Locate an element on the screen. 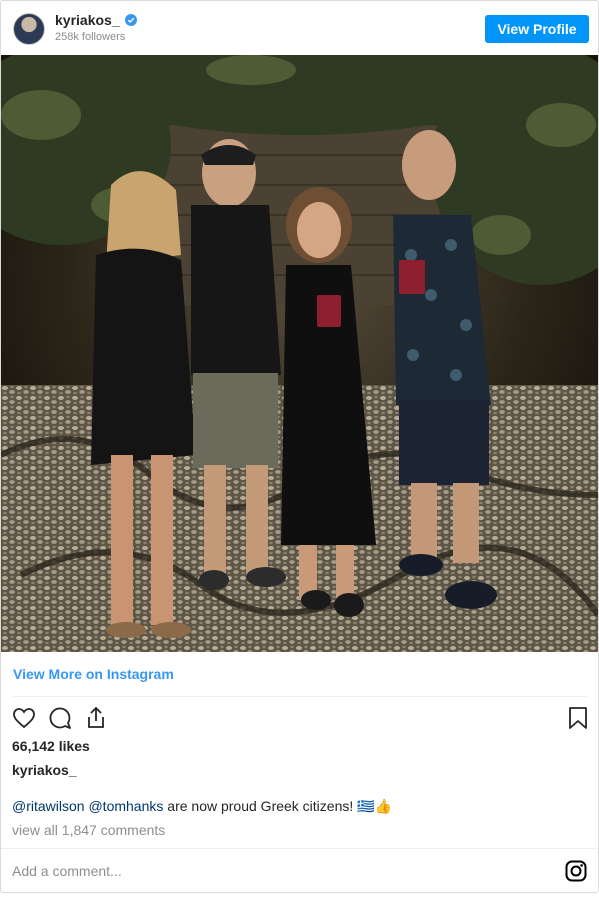 The width and height of the screenshot is (599, 905). avatar is located at coordinates (29, 29).